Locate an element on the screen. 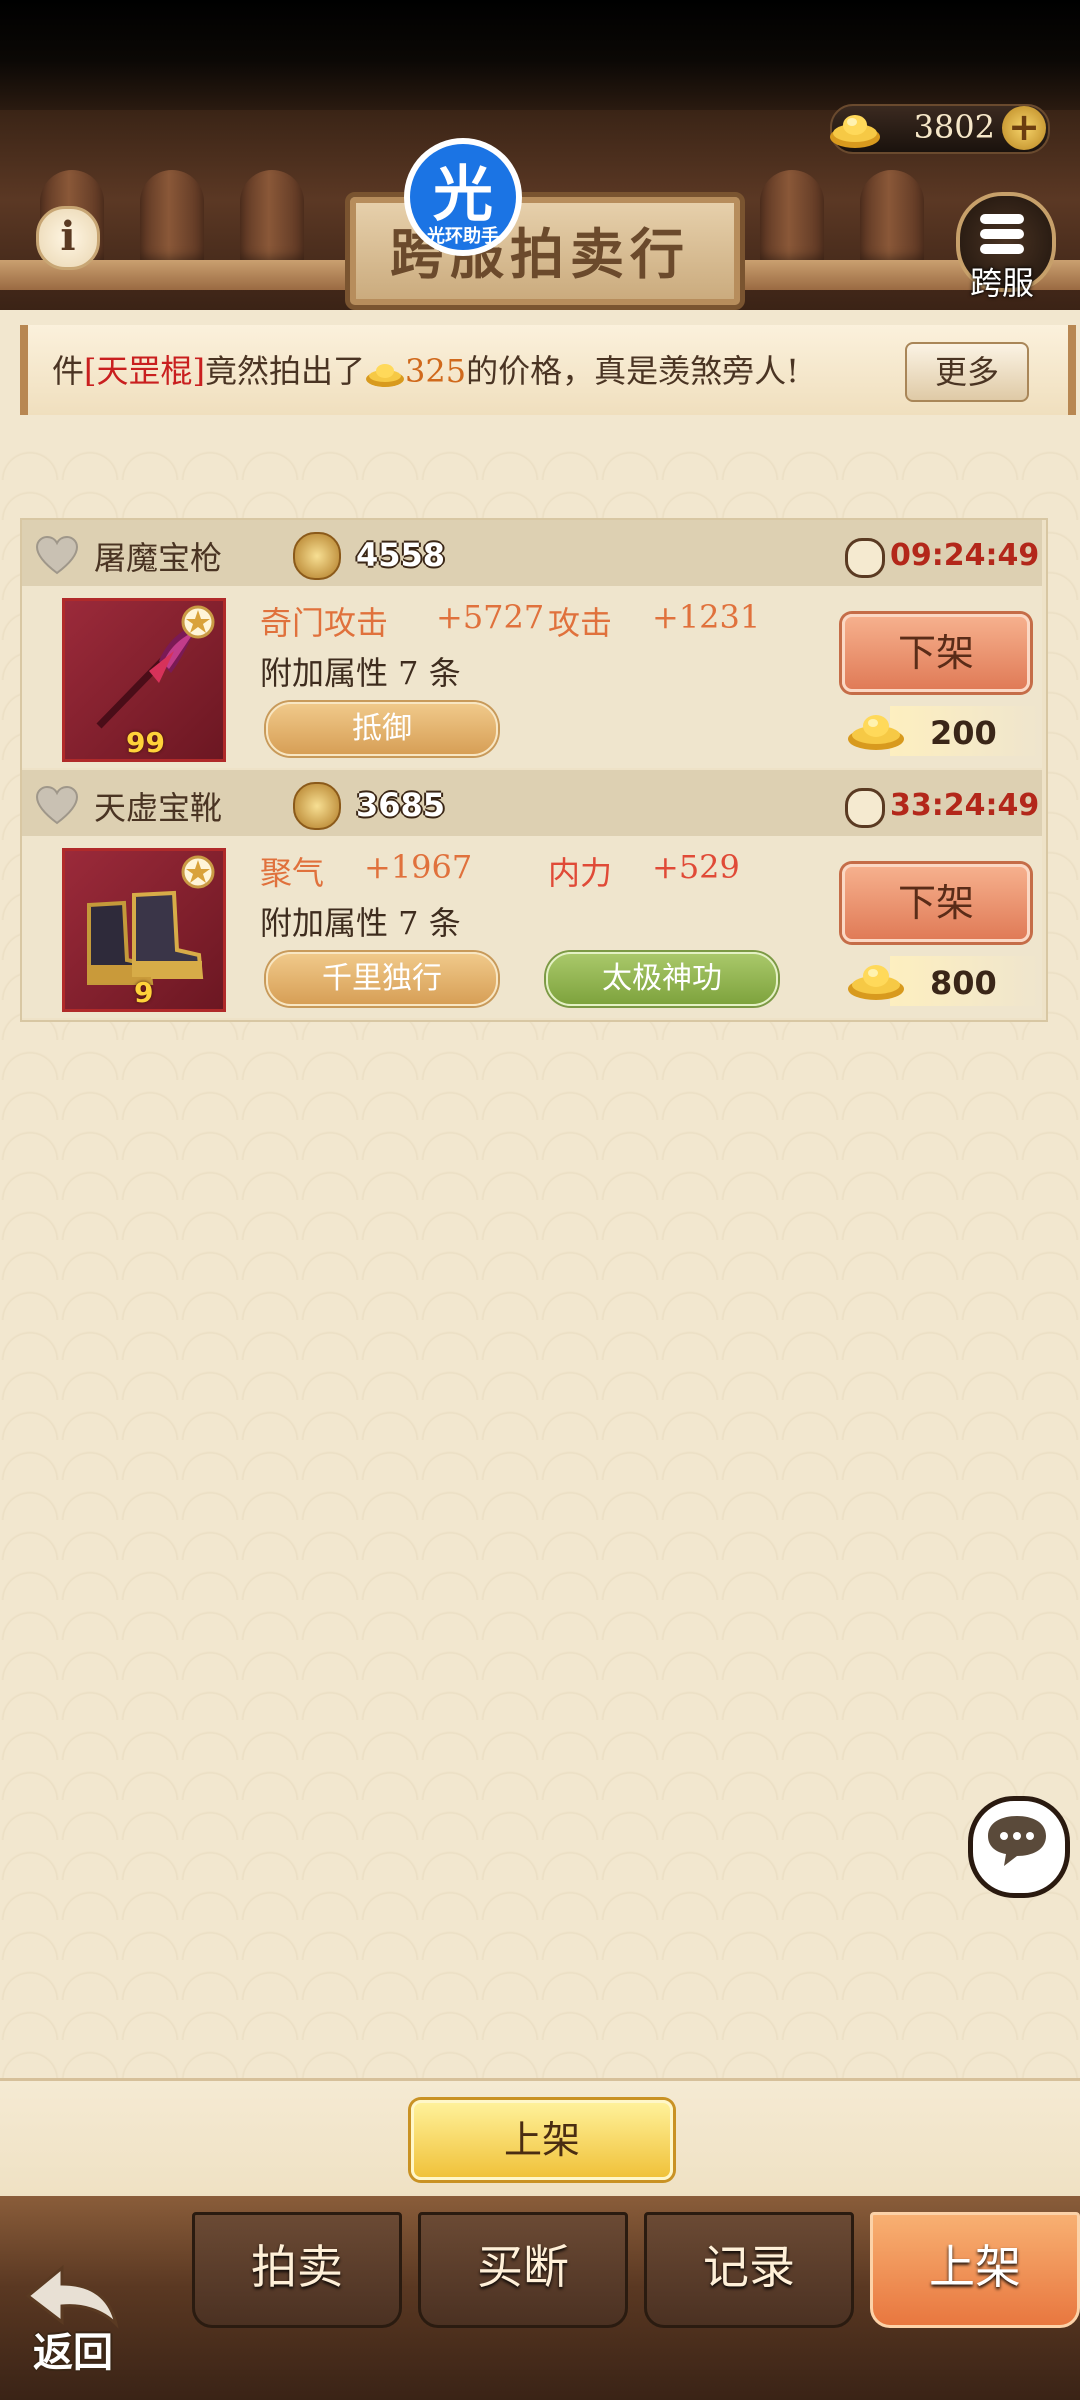 The height and width of the screenshot is (2400, 1080). item-name: 天虚宝靴 is located at coordinates (158, 808).